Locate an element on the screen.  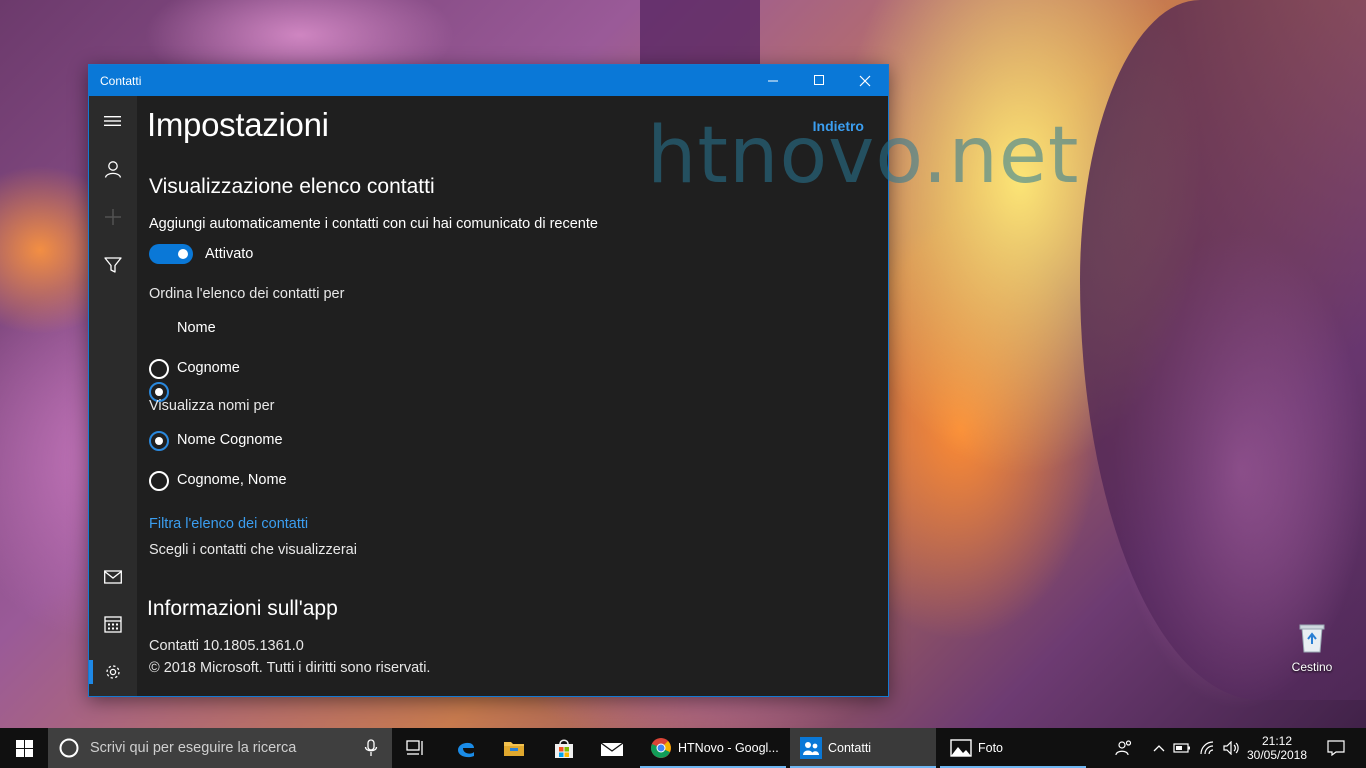
chevron-up-icon is located at coordinates (1159, 748).